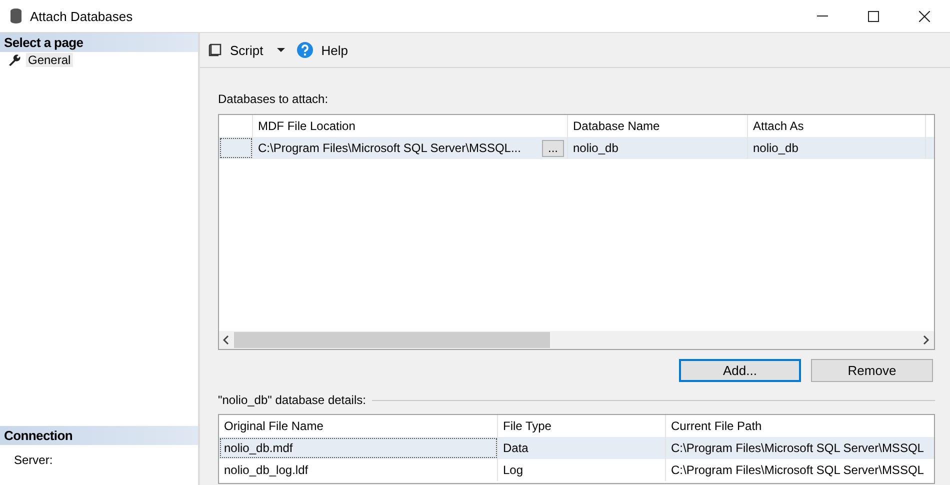  Describe the element at coordinates (99, 435) in the screenshot. I see `section-header: Connection` at that location.